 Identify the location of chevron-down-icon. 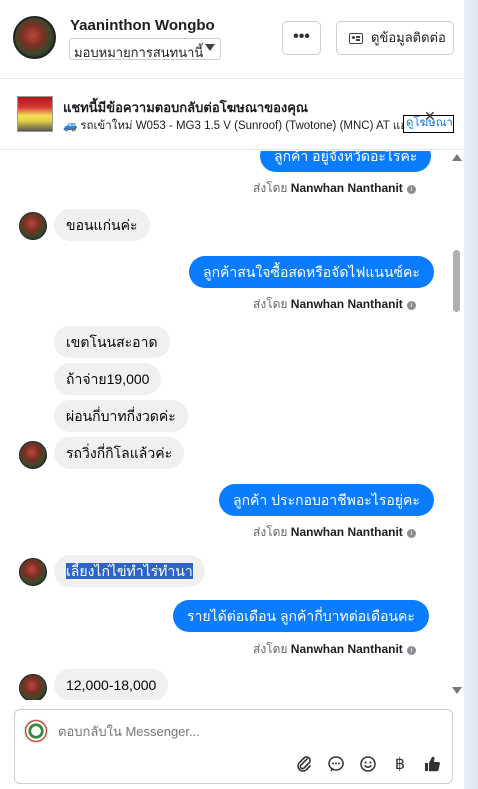
(210, 47).